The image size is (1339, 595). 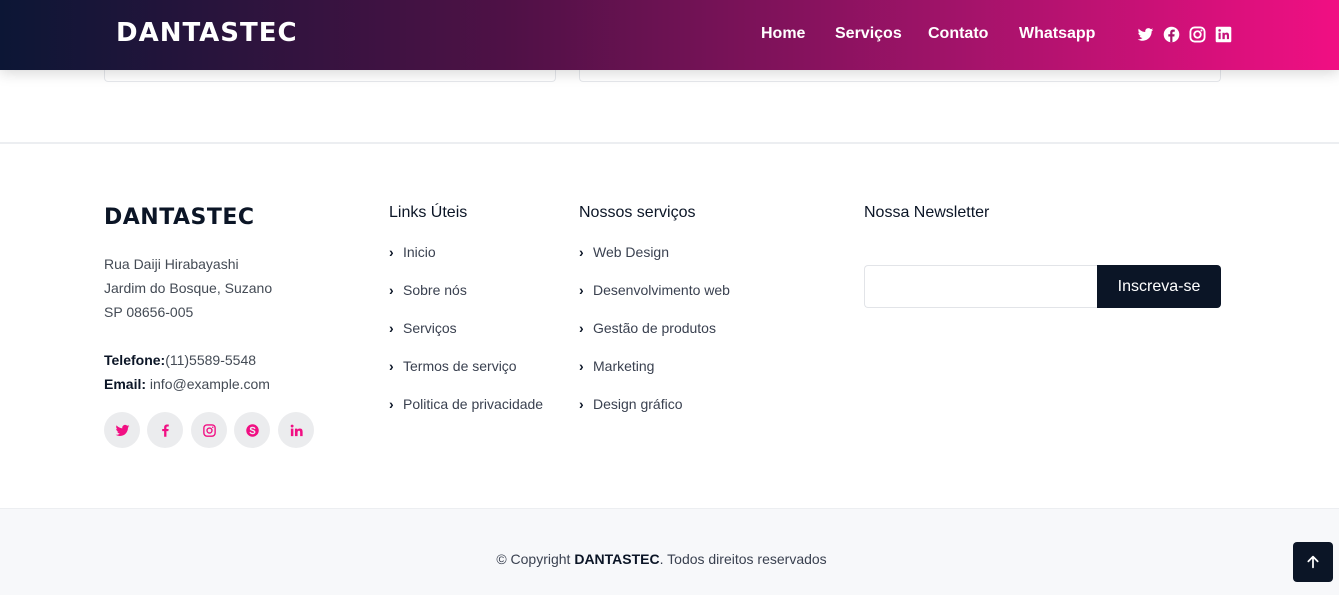 What do you see at coordinates (428, 212) in the screenshot?
I see `links-title: Links Úteis` at bounding box center [428, 212].